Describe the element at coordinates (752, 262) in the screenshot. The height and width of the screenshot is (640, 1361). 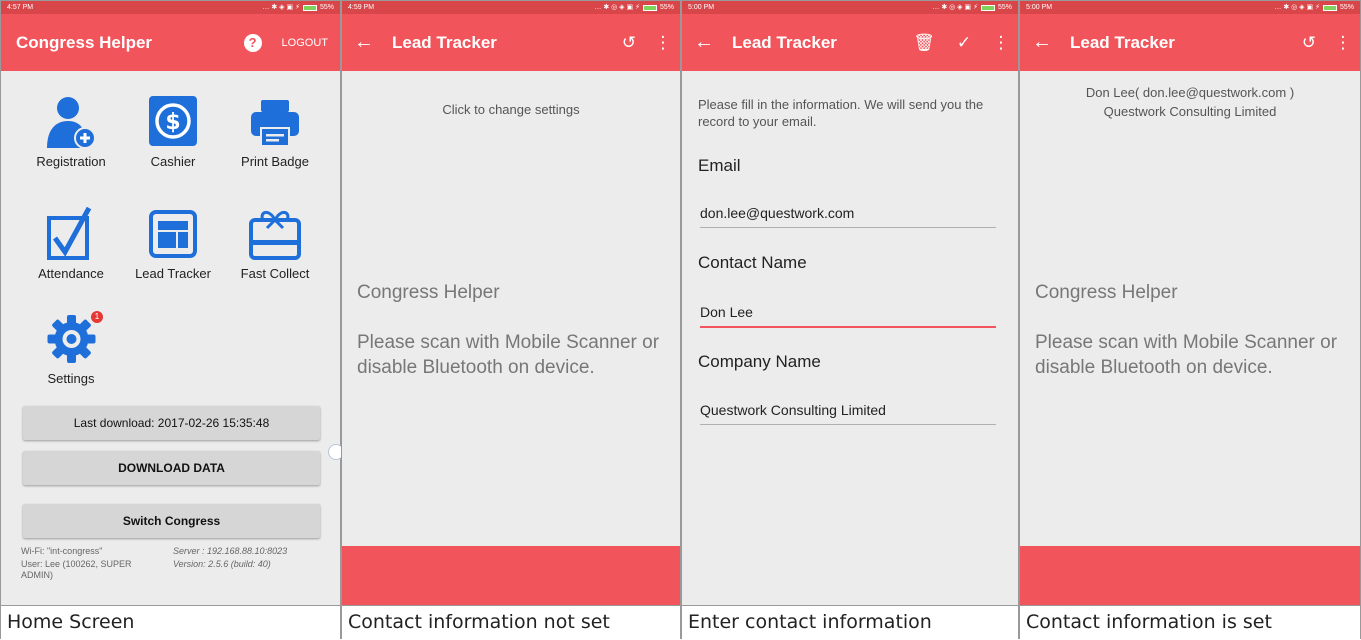
I see `contact-name-label: Contact Name` at that location.